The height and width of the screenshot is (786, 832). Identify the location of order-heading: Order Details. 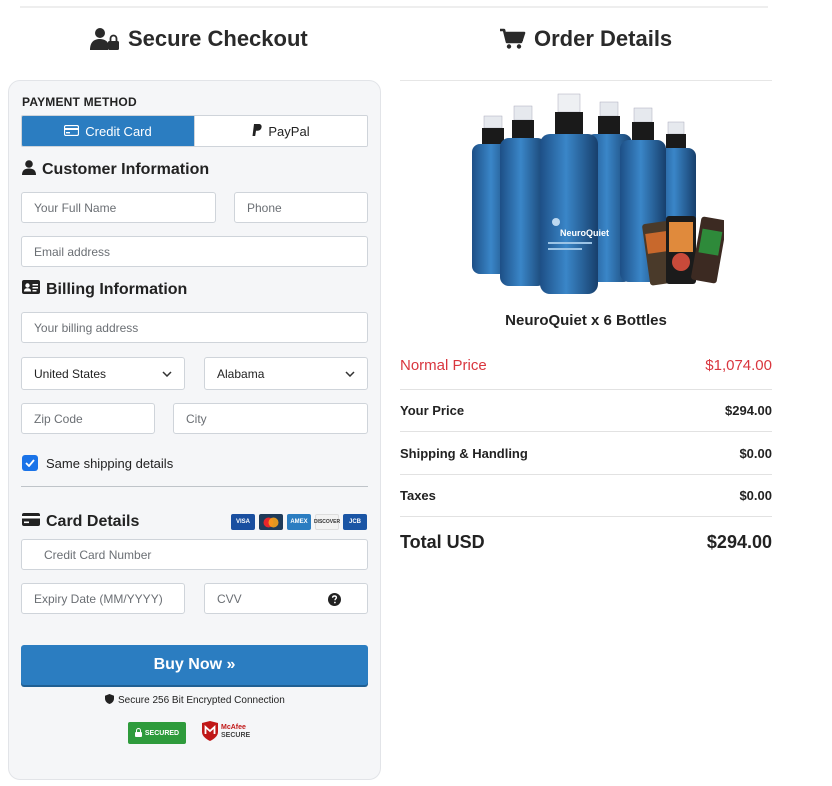
(586, 39).